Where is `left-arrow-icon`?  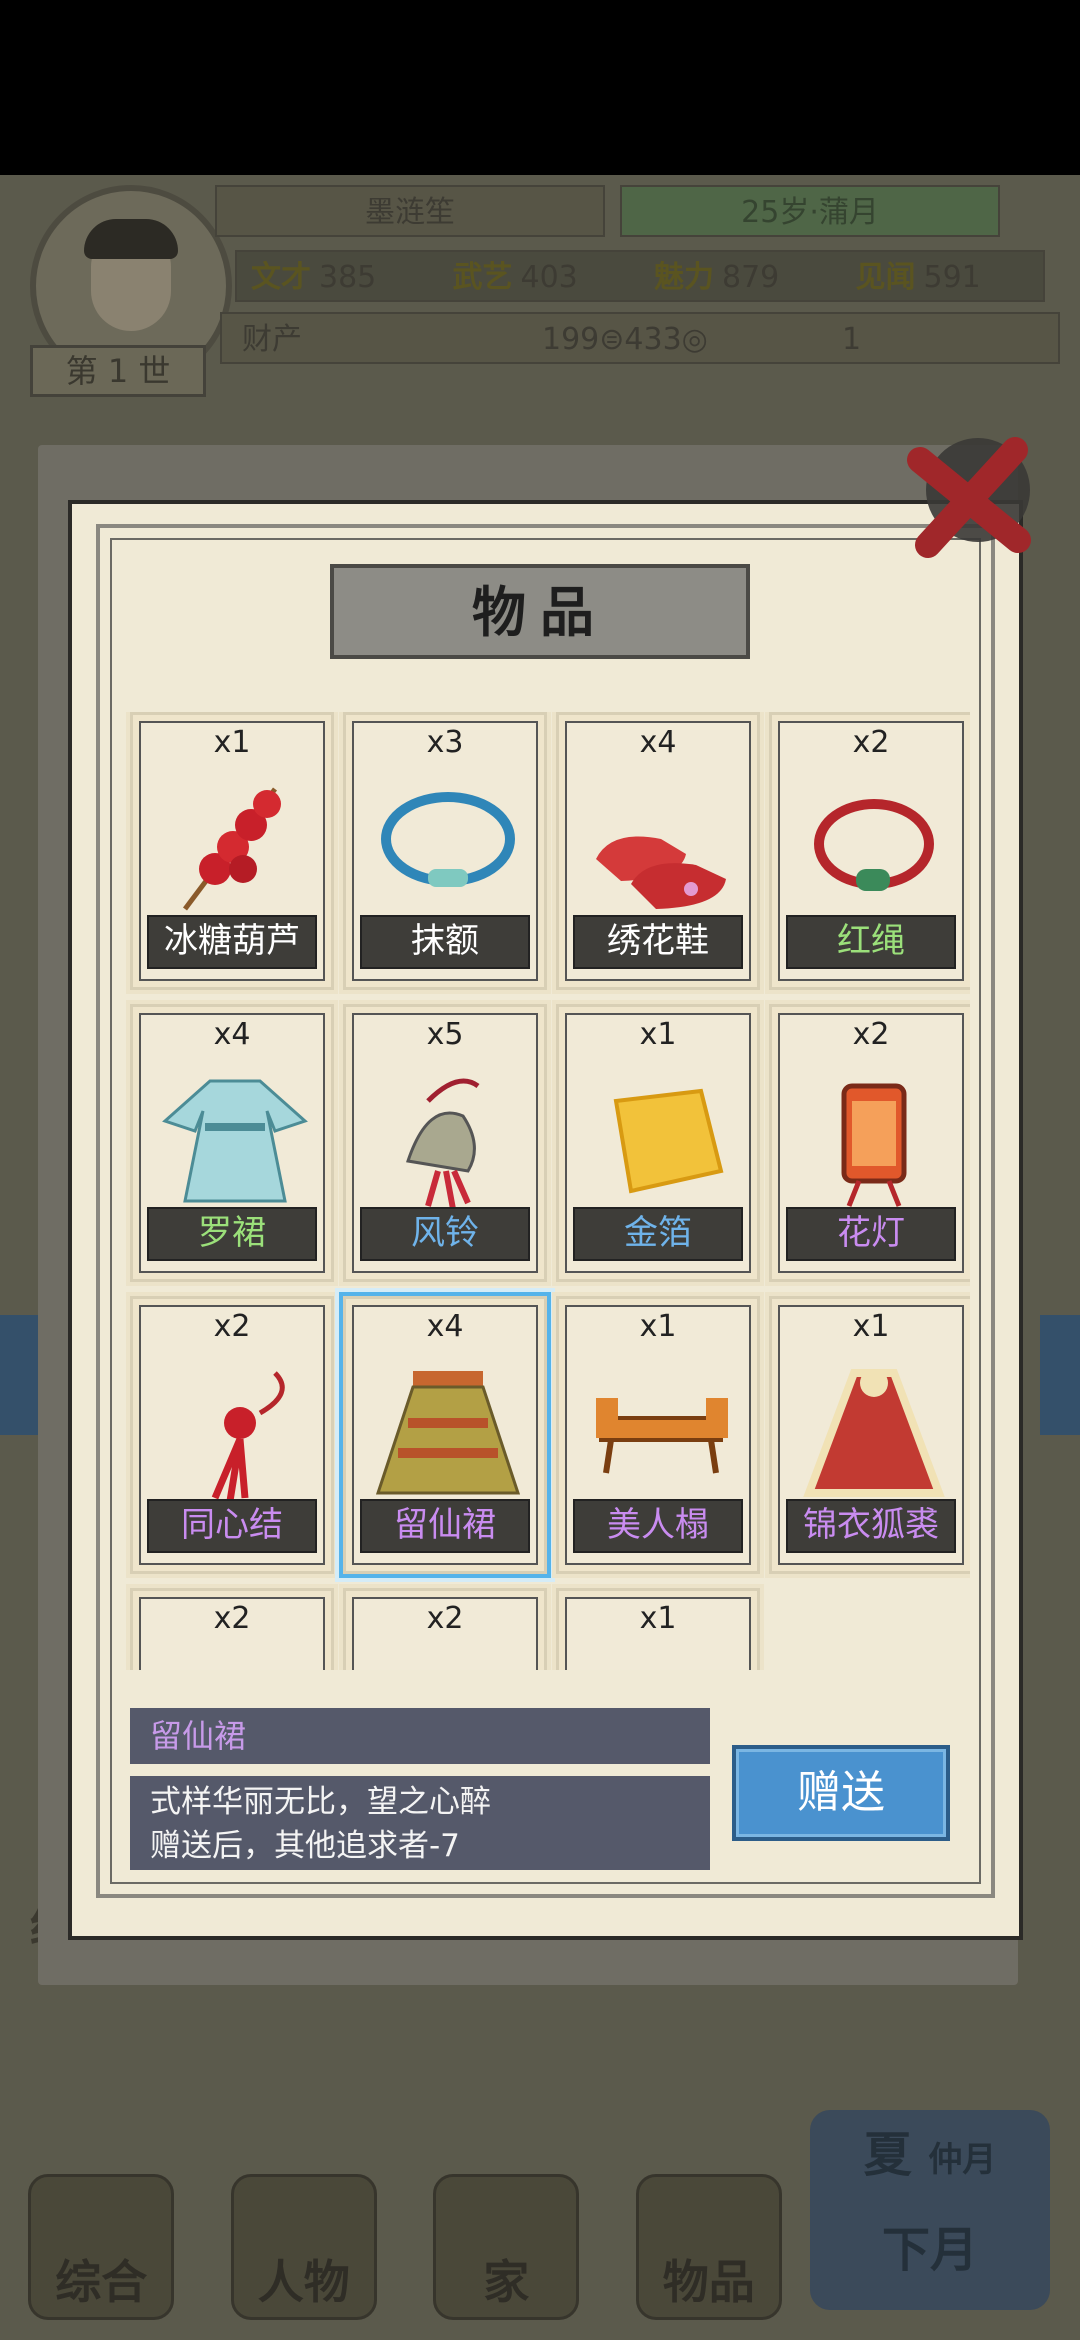
left-arrow-icon is located at coordinates (20, 1375).